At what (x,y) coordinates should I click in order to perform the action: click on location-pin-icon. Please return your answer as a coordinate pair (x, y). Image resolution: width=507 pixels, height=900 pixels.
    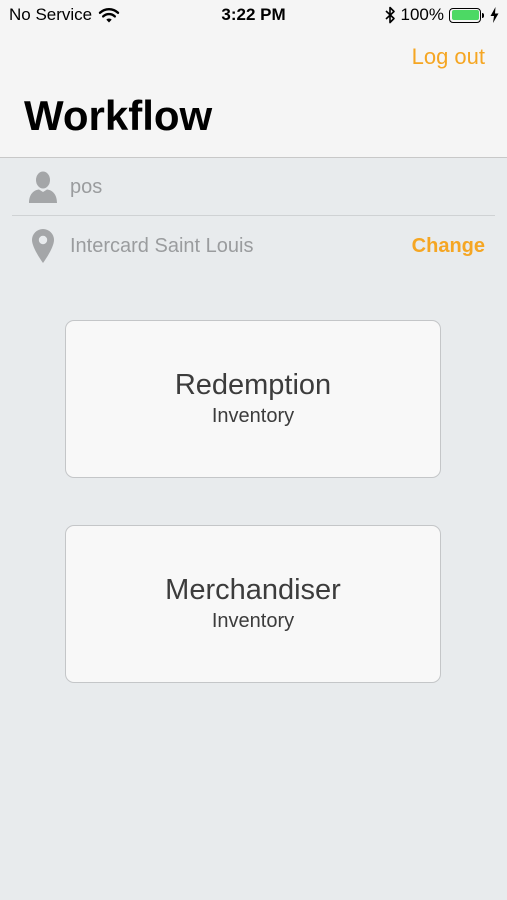
    Looking at the image, I should click on (43, 246).